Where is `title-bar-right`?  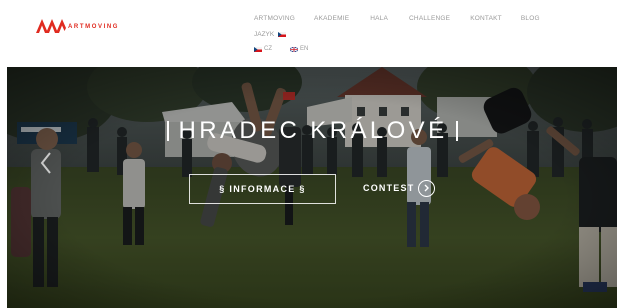
title-bar-right is located at coordinates (456, 131).